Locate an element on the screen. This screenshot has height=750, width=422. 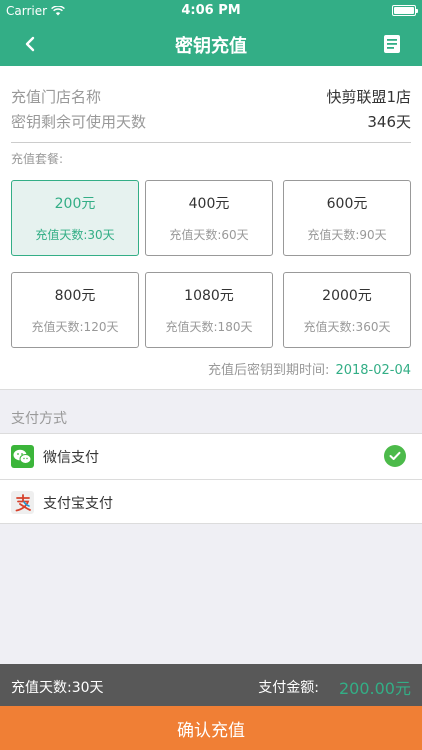
plan-card-2000: 2000元 充值天数:360天 is located at coordinates (347, 310).